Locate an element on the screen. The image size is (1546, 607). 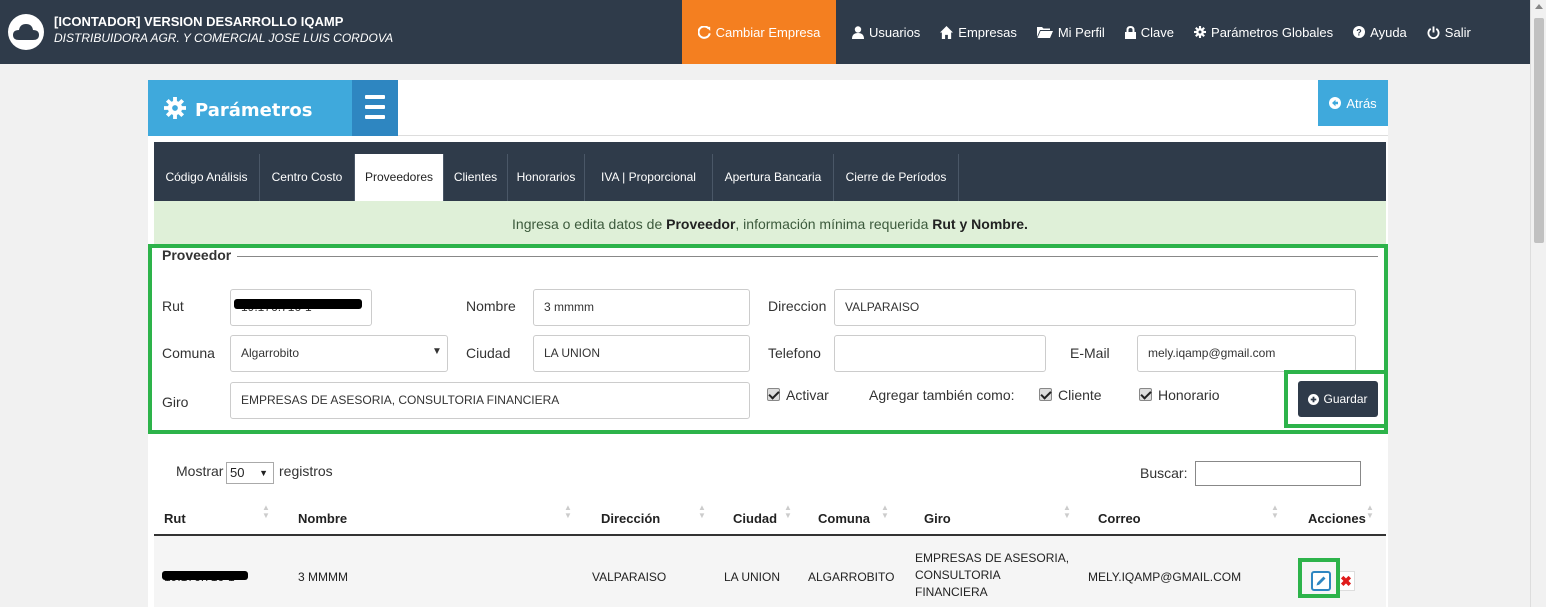
home-icon is located at coordinates (947, 32).